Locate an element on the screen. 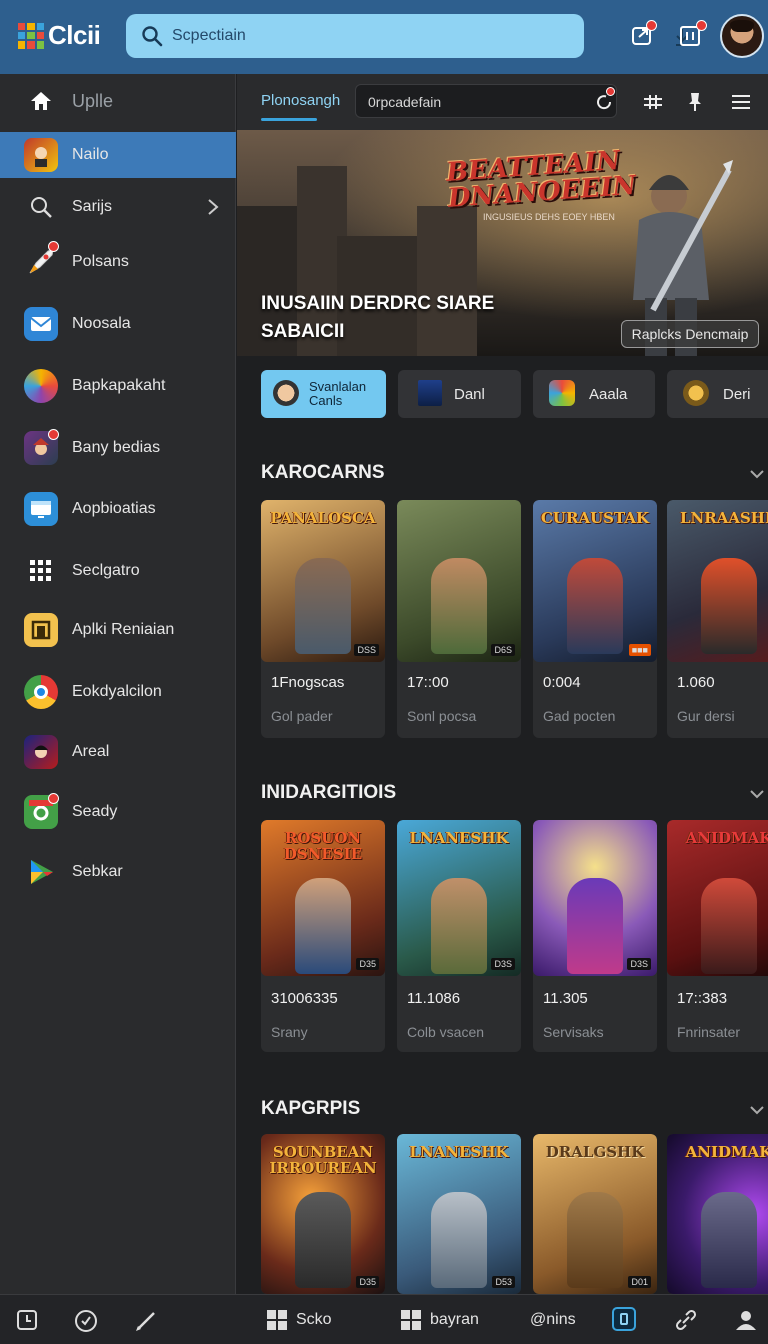 The height and width of the screenshot is (1344, 768). game-card: ANIDMAK 17::383 Fnrinsater is located at coordinates (717, 936).